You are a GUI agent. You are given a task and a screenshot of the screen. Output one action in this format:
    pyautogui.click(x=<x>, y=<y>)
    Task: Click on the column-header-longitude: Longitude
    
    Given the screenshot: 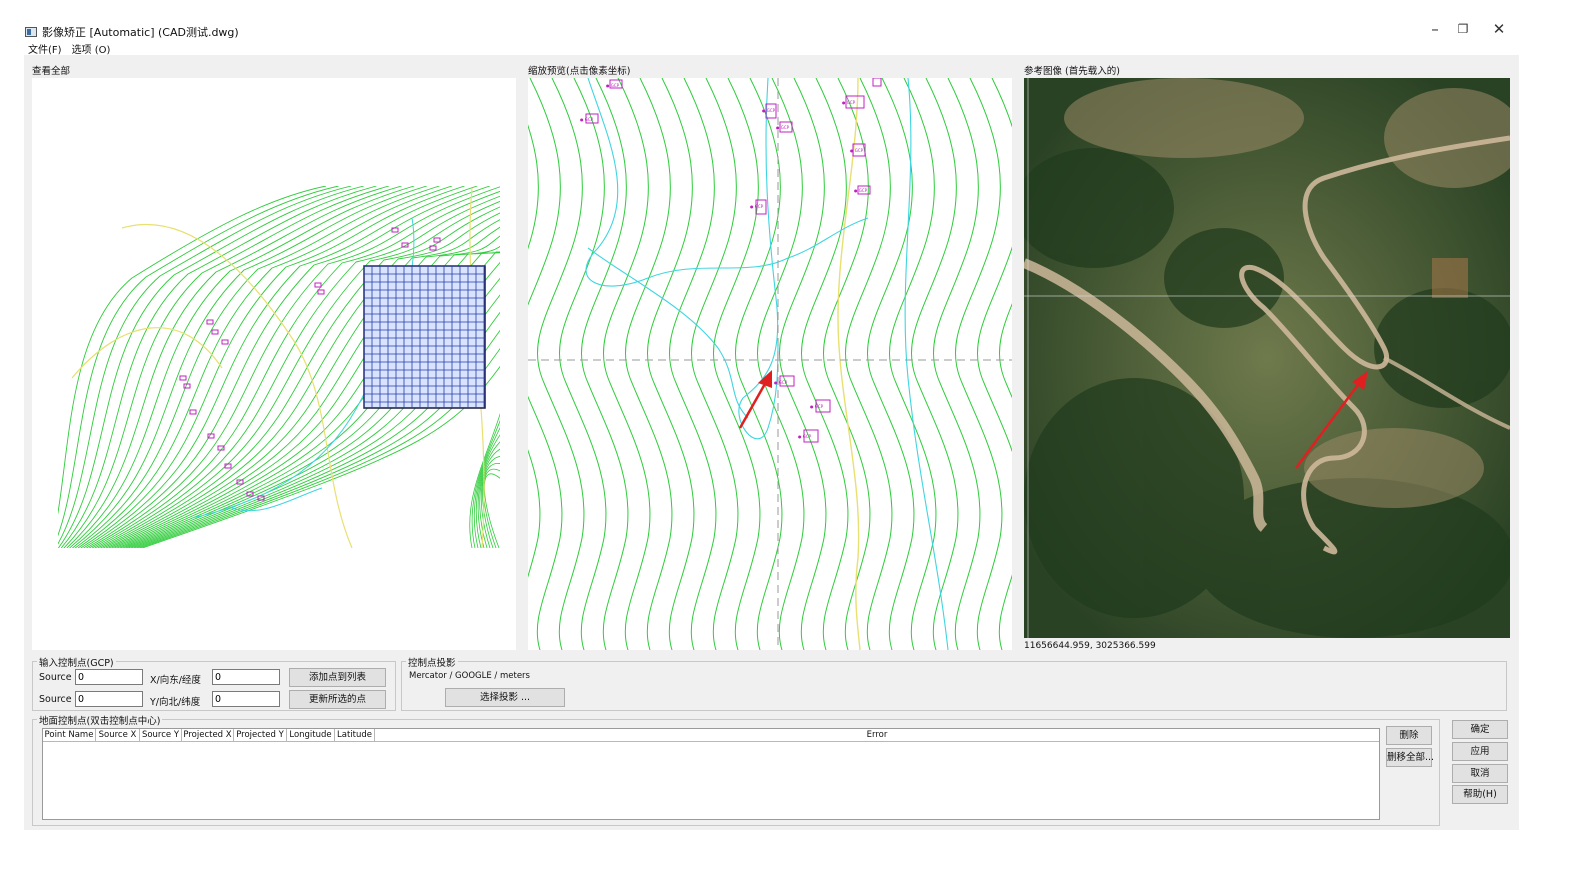 What is the action you would take?
    pyautogui.click(x=311, y=735)
    